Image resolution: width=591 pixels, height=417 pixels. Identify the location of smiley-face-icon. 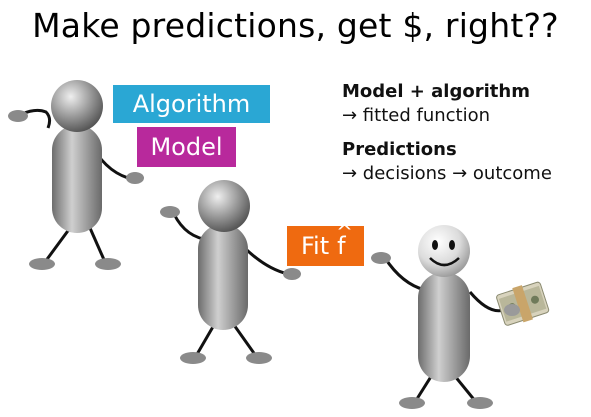
(444, 251).